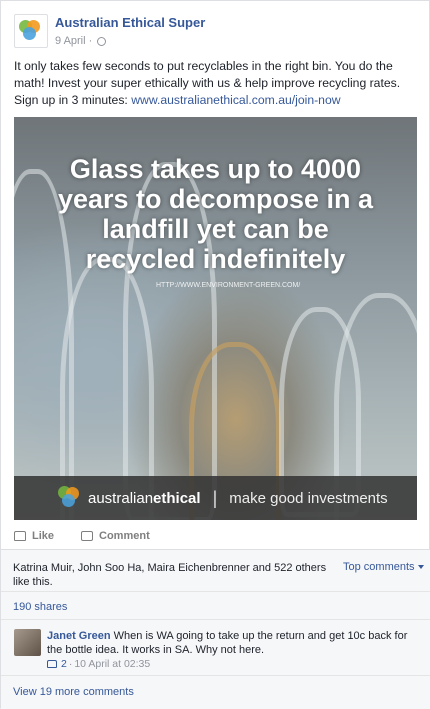 Image resolution: width=430 pixels, height=709 pixels. What do you see at coordinates (79, 636) in the screenshot?
I see `comment-author: Janet Green` at bounding box center [79, 636].